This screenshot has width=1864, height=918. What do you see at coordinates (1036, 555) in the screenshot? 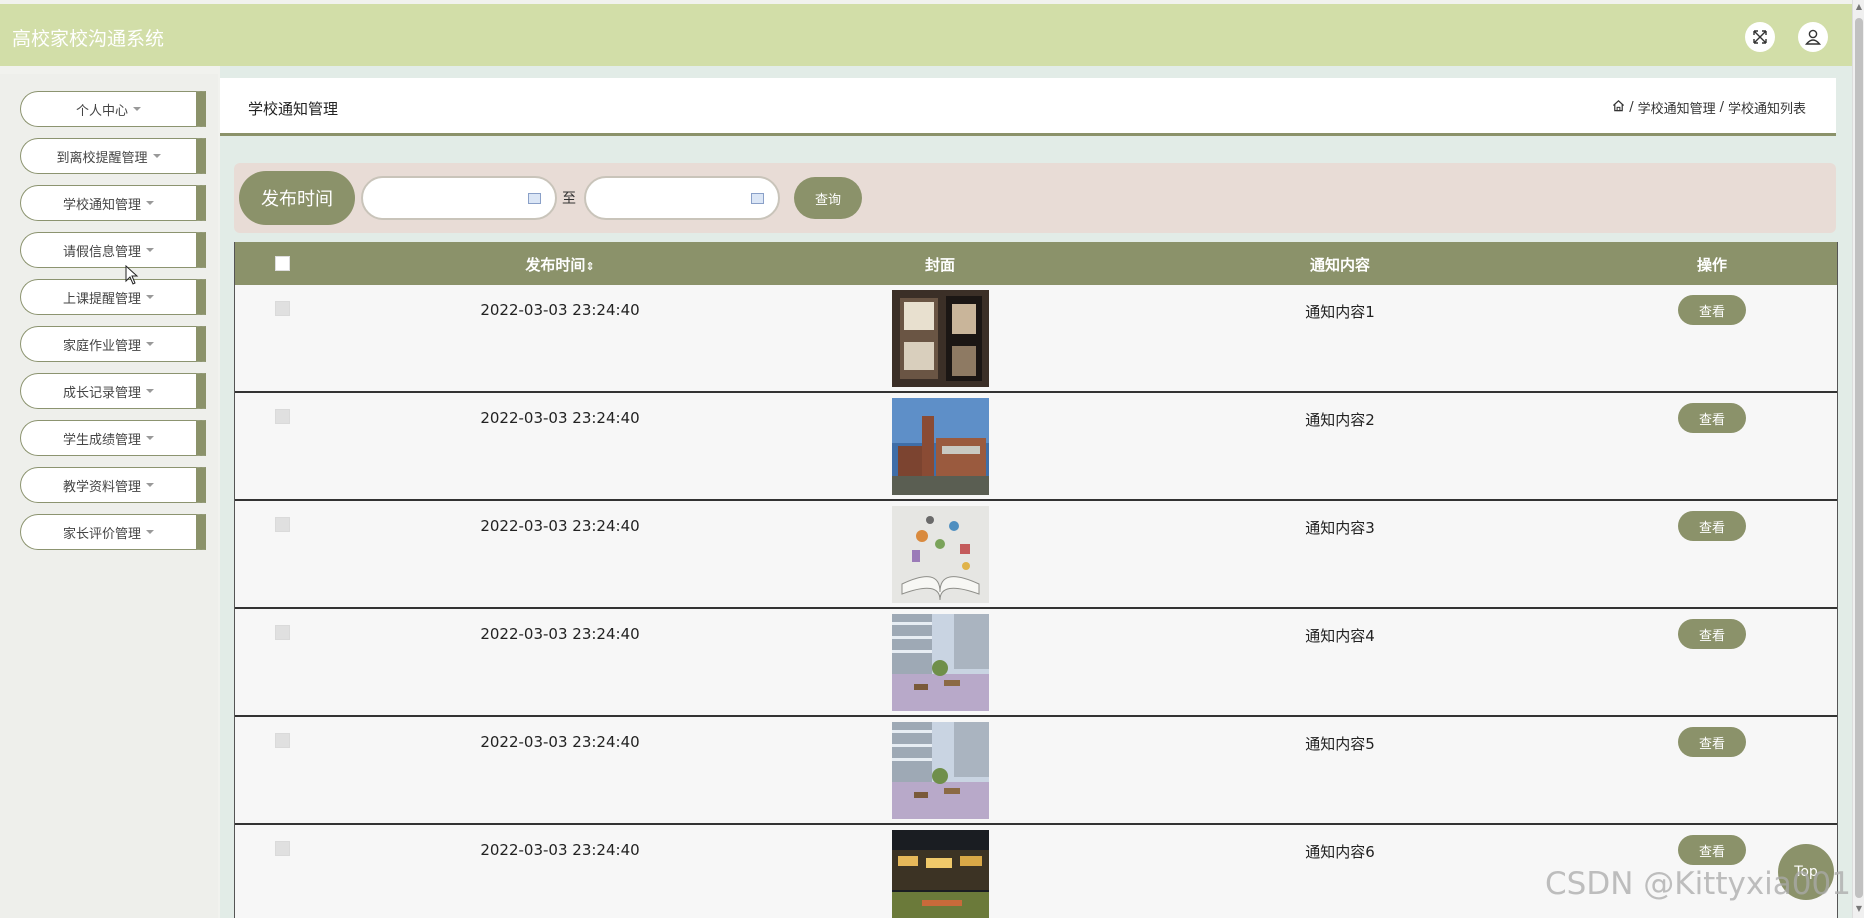
I see `table-row: 2022-03-03 23:24:40 通知内容3 查看` at bounding box center [1036, 555].